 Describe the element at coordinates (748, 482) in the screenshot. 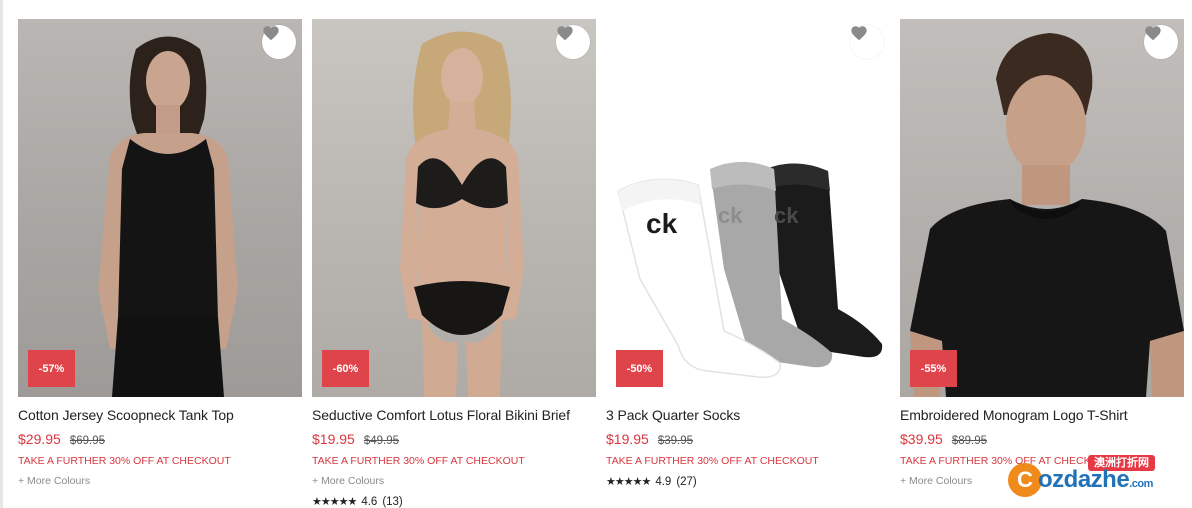

I see `rating: ★★★★★ 4.9 (27)` at that location.